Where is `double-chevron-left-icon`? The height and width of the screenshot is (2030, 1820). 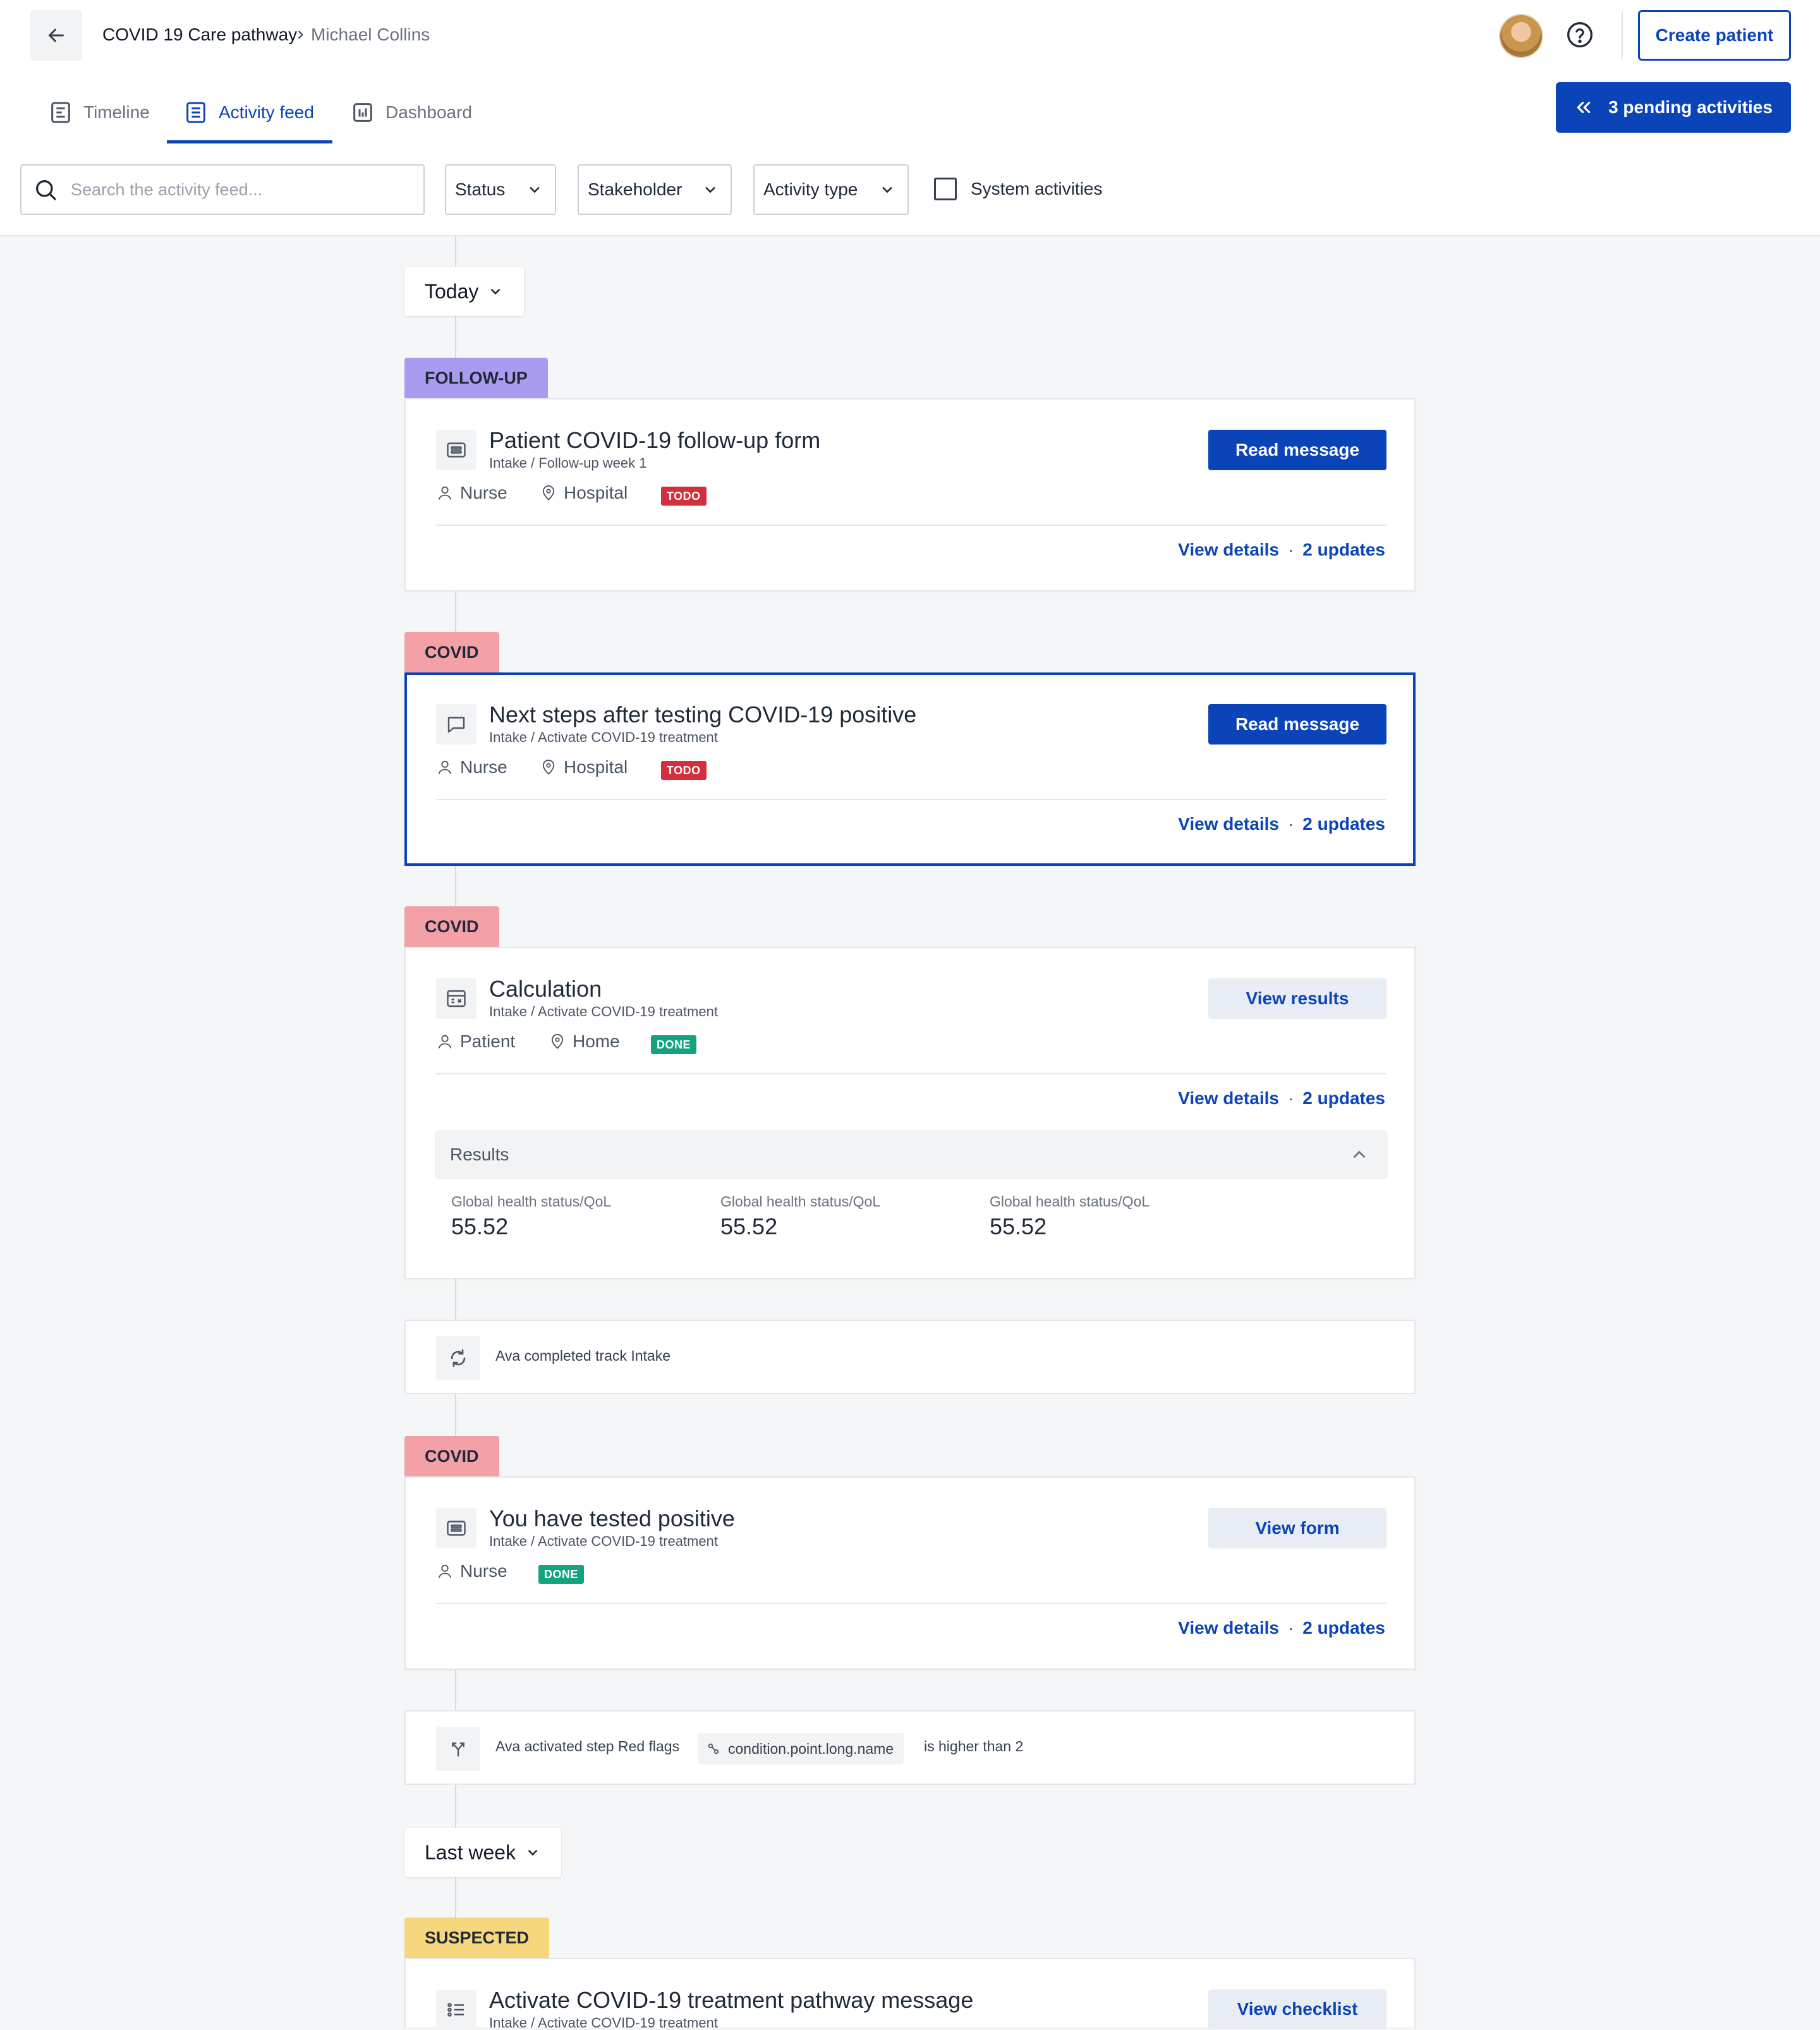 double-chevron-left-icon is located at coordinates (1584, 107).